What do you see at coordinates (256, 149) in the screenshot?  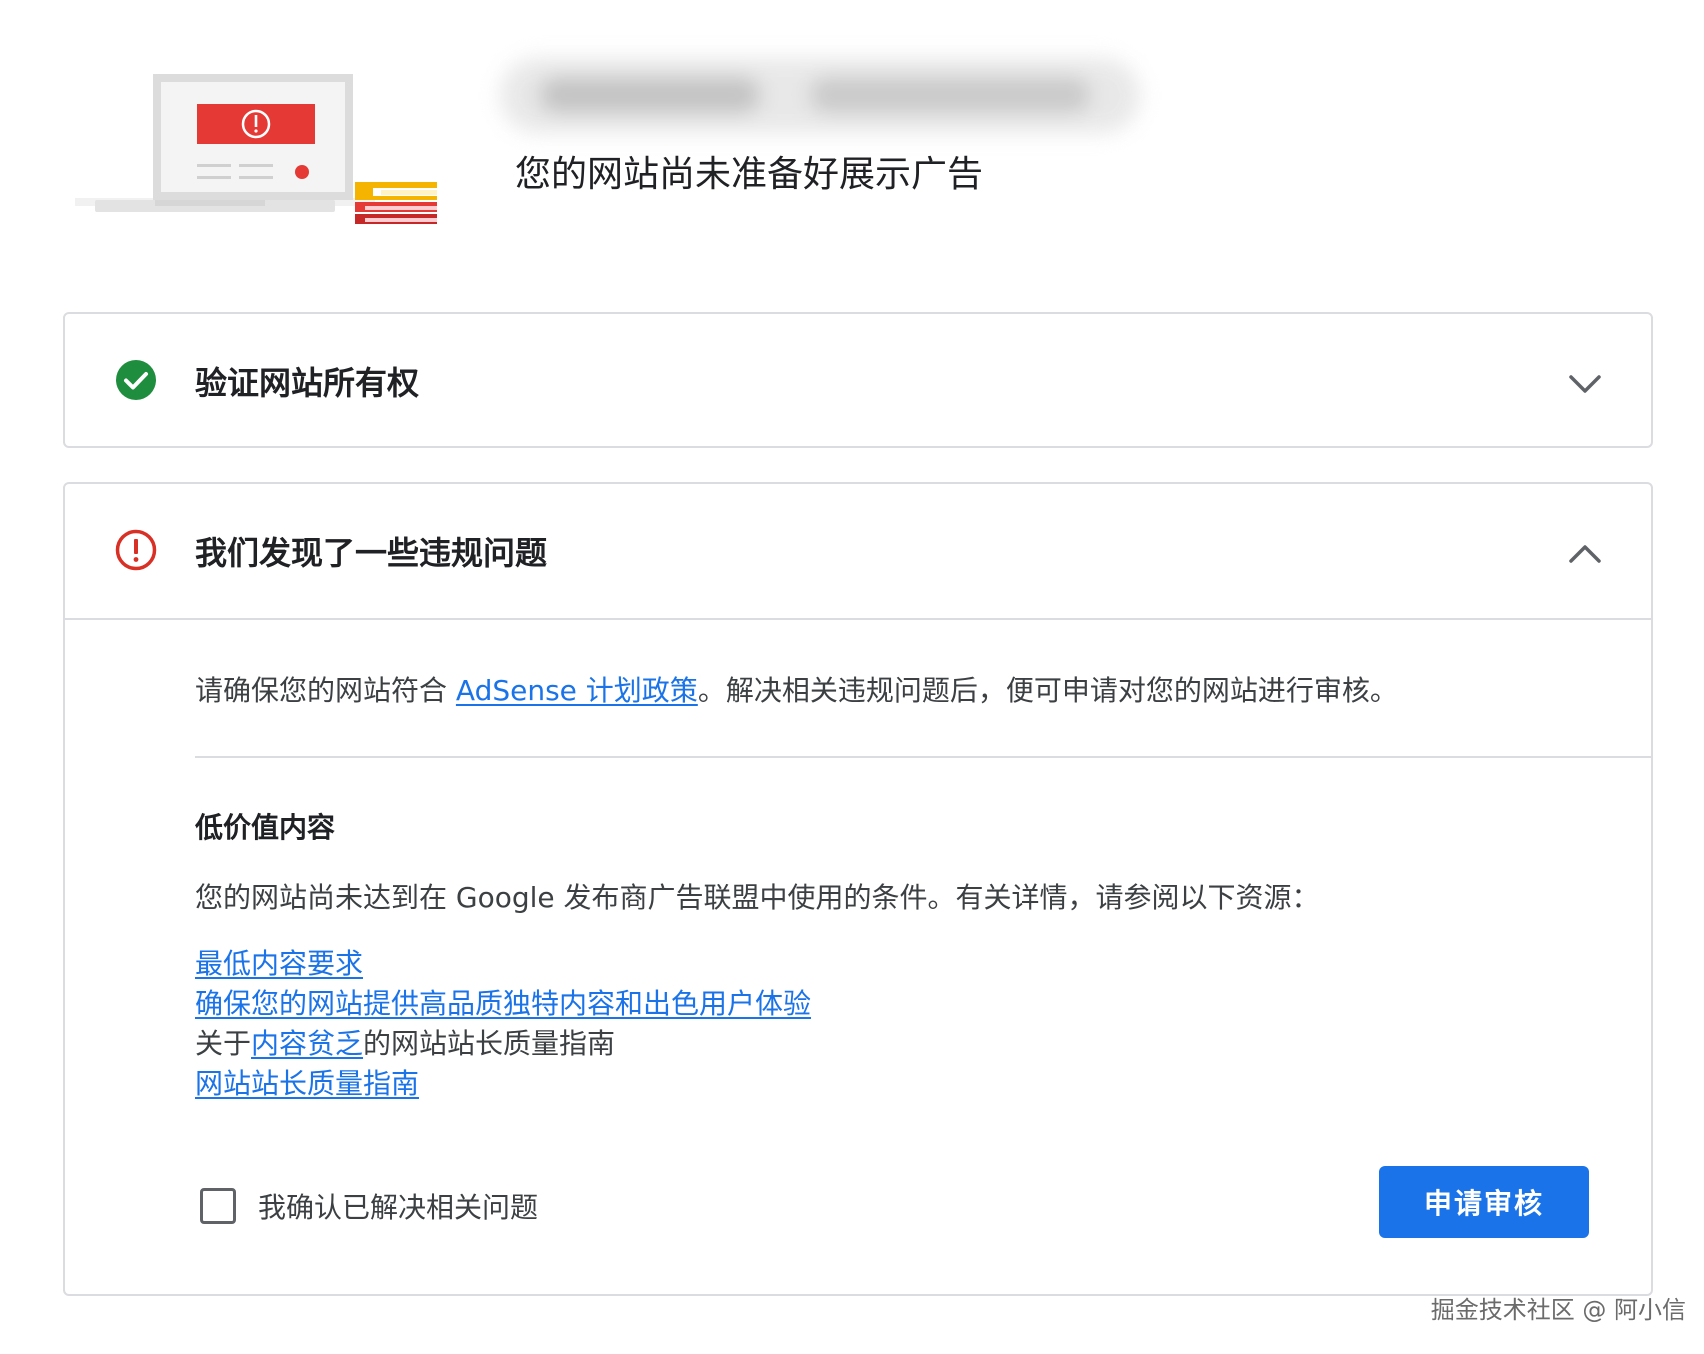 I see `site-not-ready-illustration` at bounding box center [256, 149].